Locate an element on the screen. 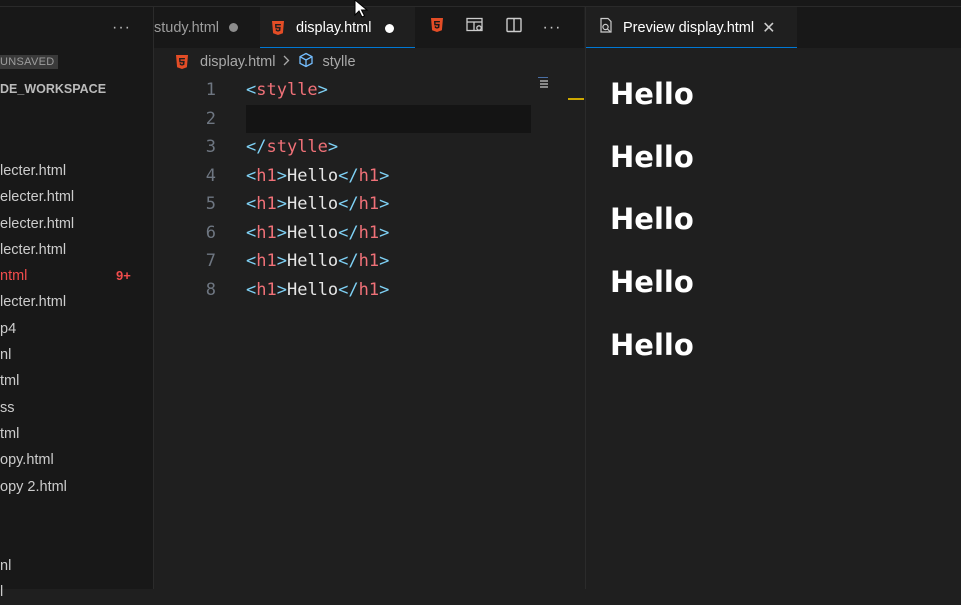 The width and height of the screenshot is (961, 605). breadcrumb: display.html stylle is located at coordinates (369, 62).